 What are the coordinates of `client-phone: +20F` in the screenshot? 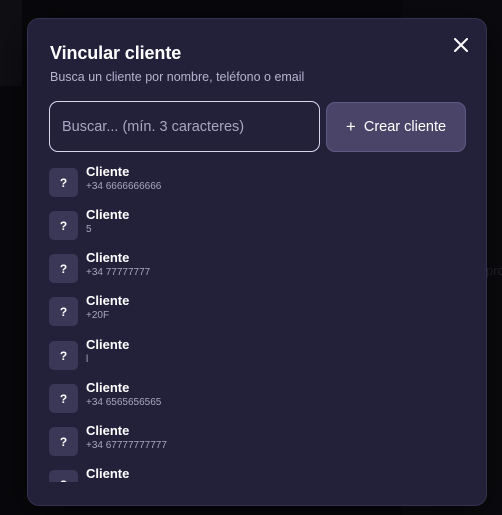 It's located at (98, 315).